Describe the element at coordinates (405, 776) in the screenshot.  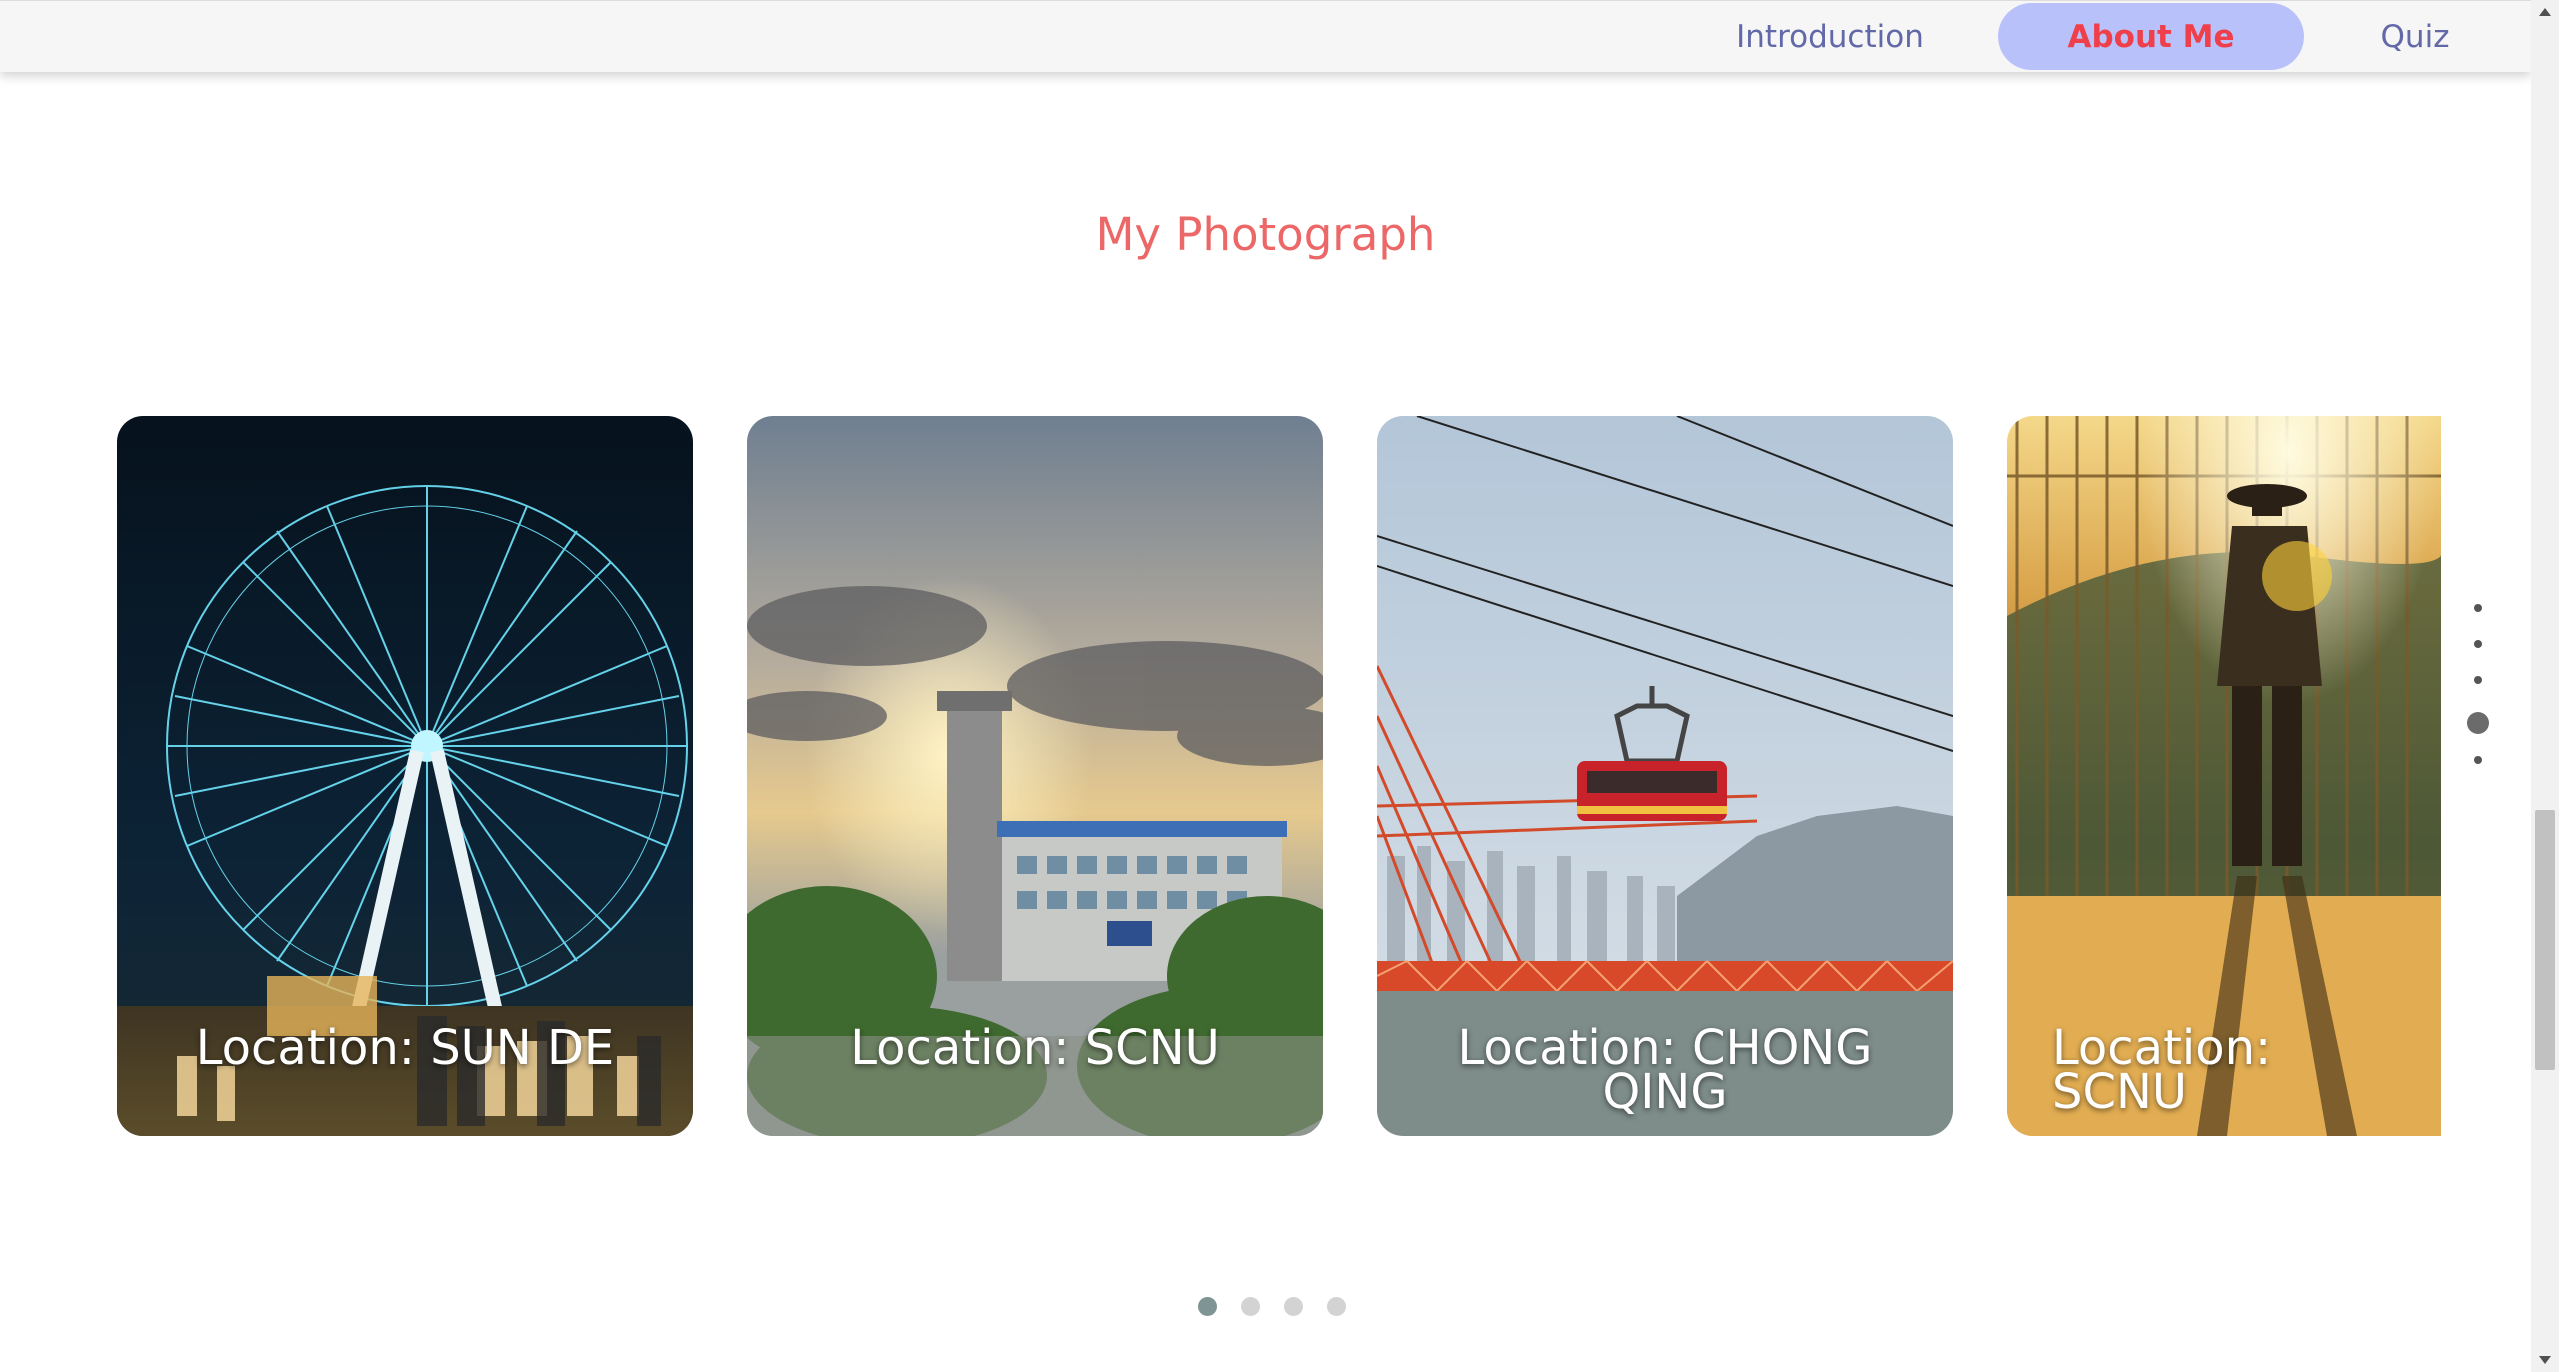
I see `photo-card-sunde: Location: SUN DE` at that location.